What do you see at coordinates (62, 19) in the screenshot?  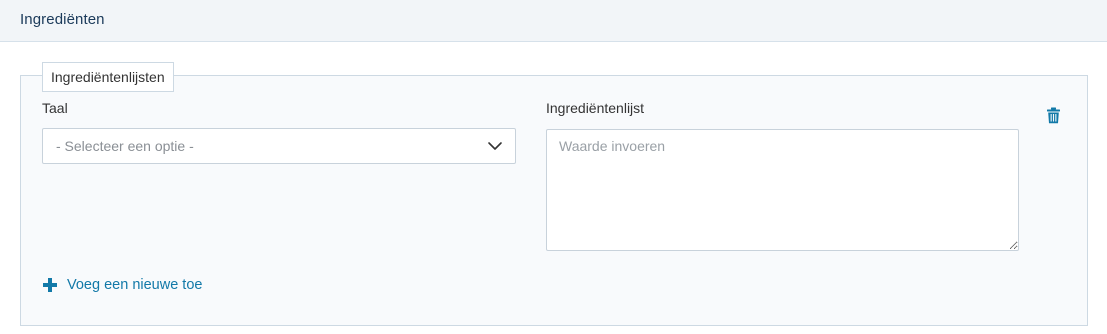 I see `section-title: Ingrediënten` at bounding box center [62, 19].